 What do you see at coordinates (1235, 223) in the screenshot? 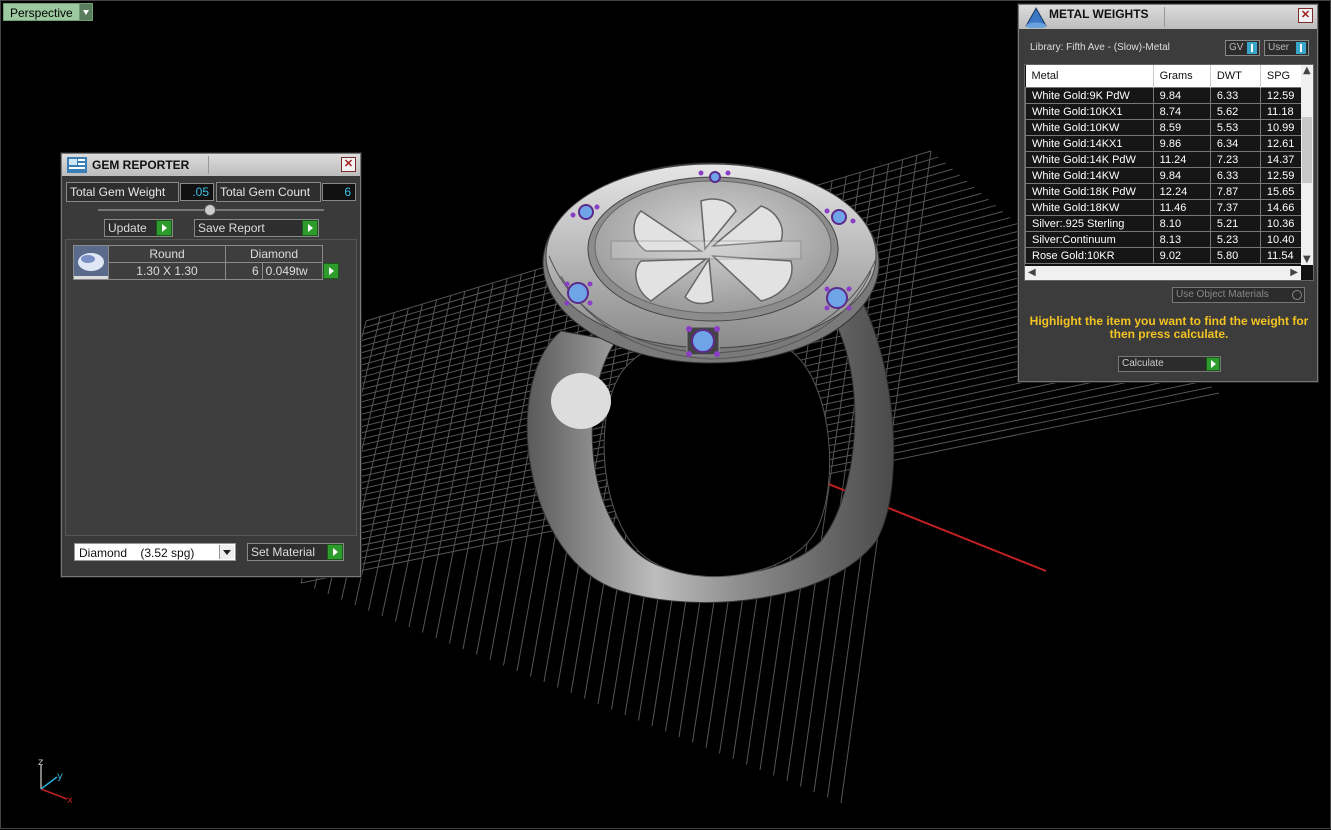
I see `metal-dwt: 5.21` at bounding box center [1235, 223].